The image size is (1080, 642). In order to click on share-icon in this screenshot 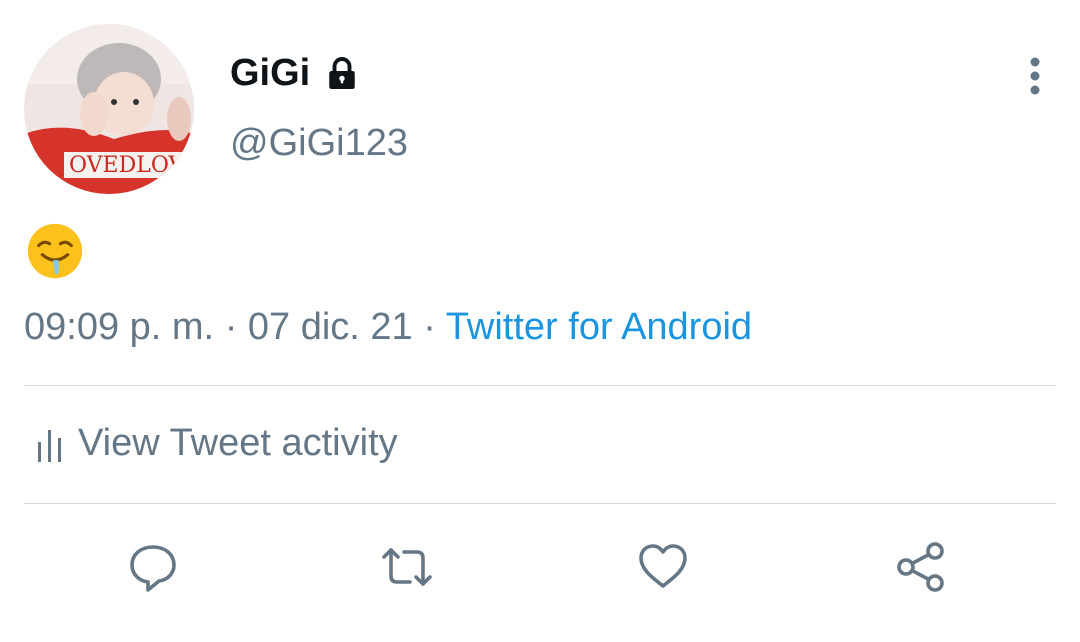, I will do `click(921, 567)`.